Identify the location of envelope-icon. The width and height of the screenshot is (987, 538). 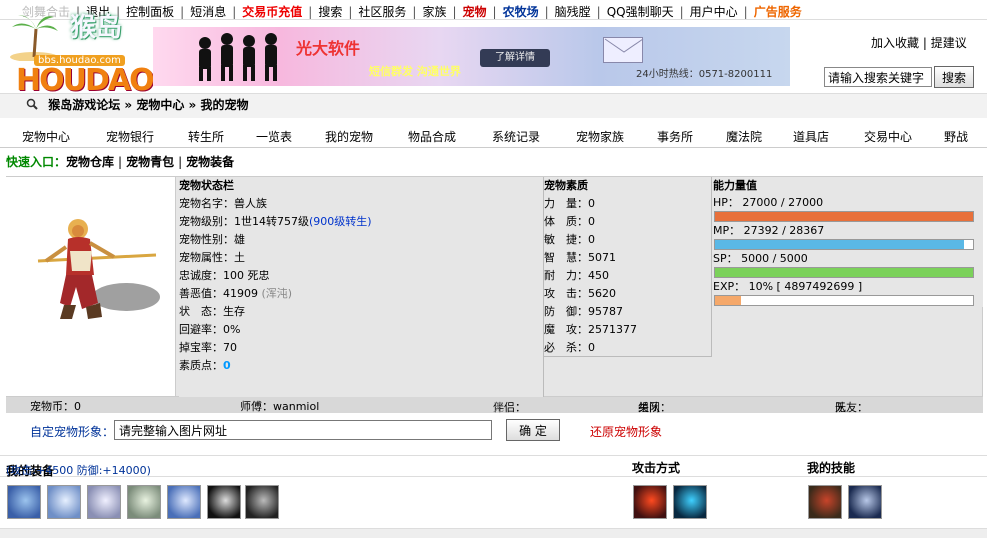
(623, 50).